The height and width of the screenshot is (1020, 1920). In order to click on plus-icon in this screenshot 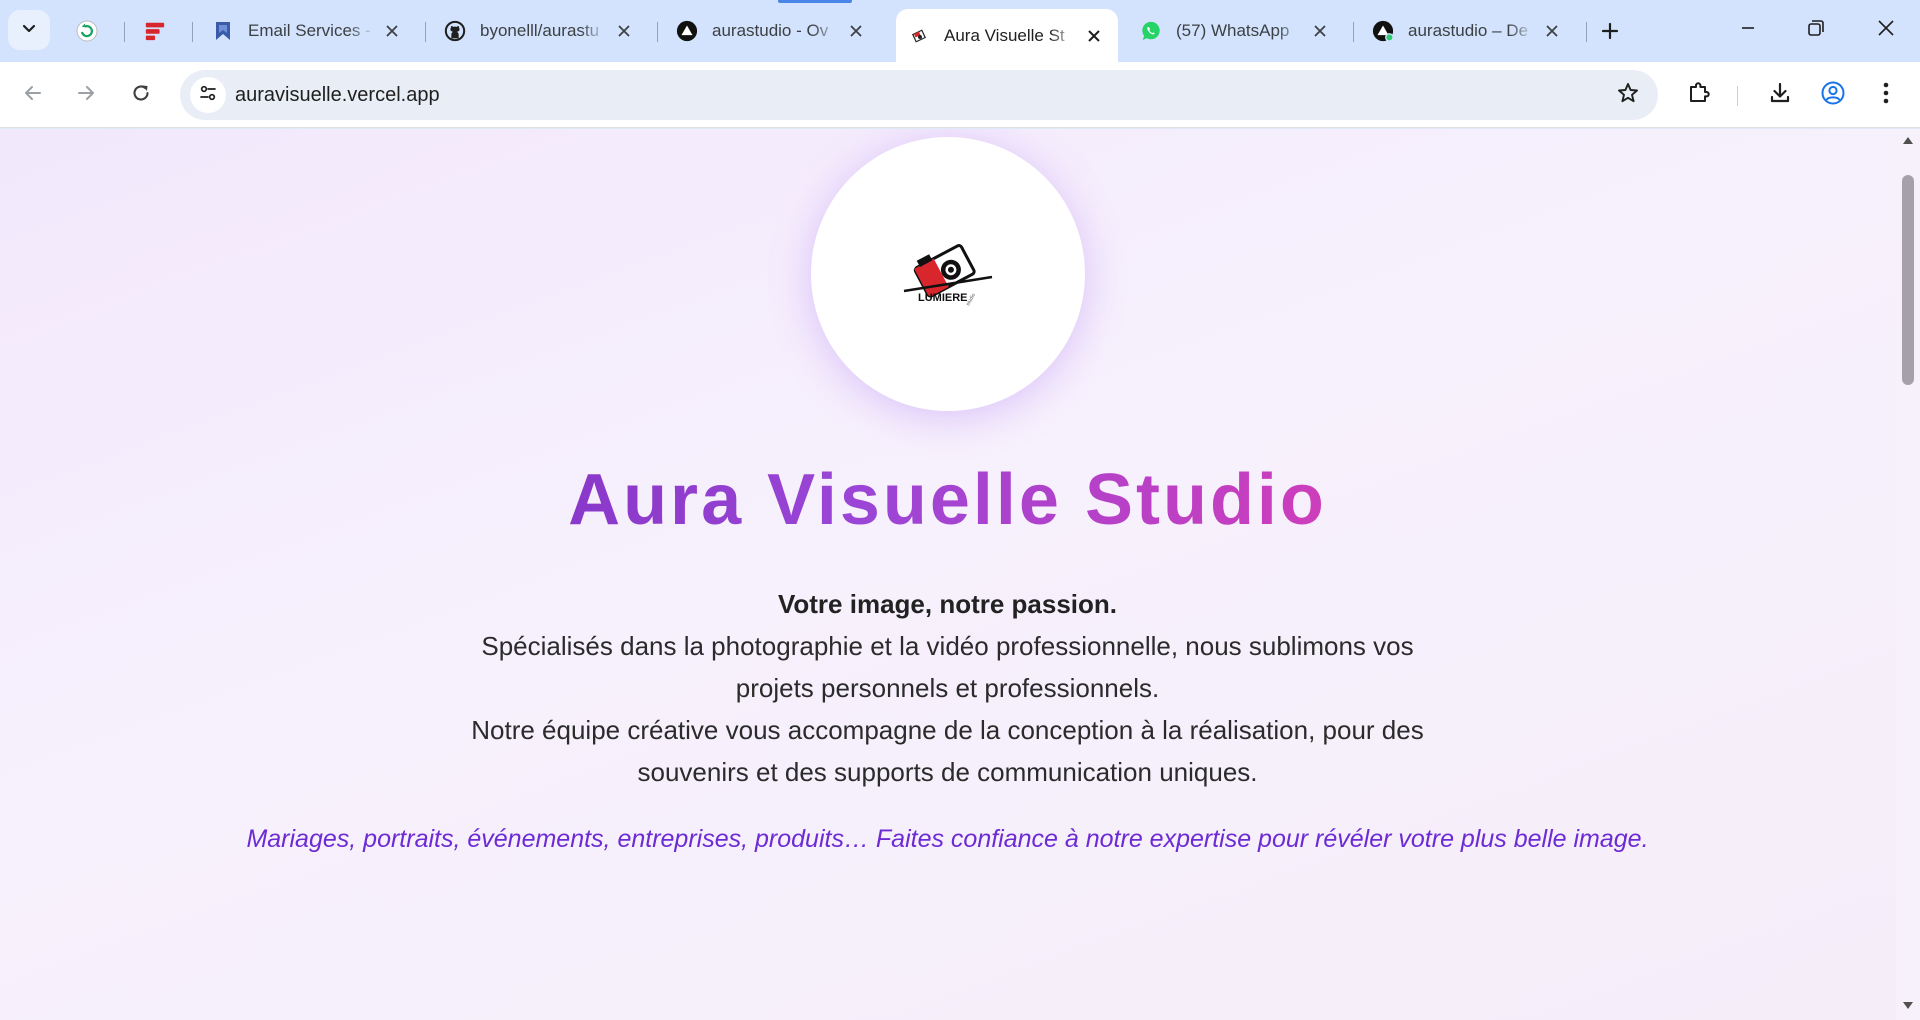, I will do `click(1610, 33)`.